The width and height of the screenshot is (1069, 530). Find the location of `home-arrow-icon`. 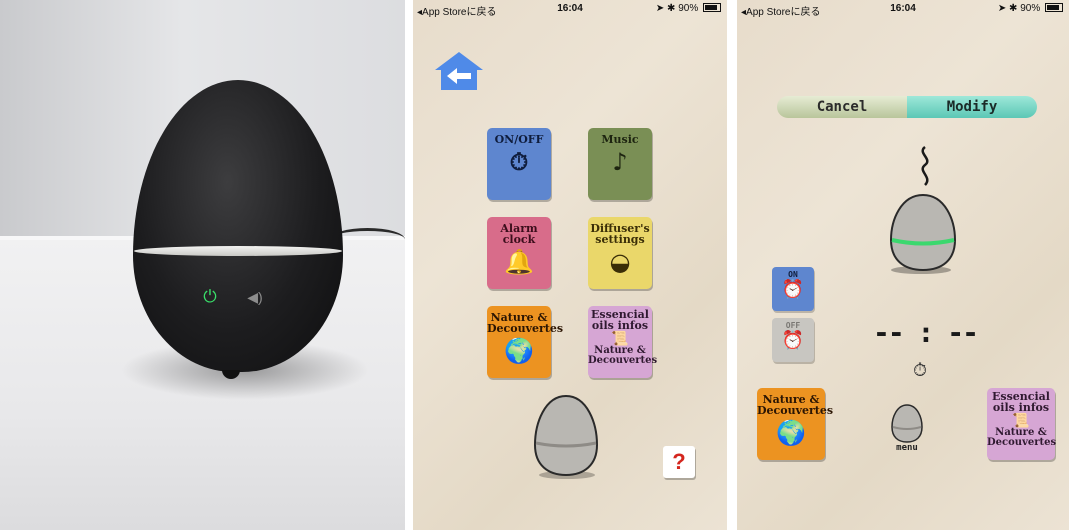

home-arrow-icon is located at coordinates (459, 71).